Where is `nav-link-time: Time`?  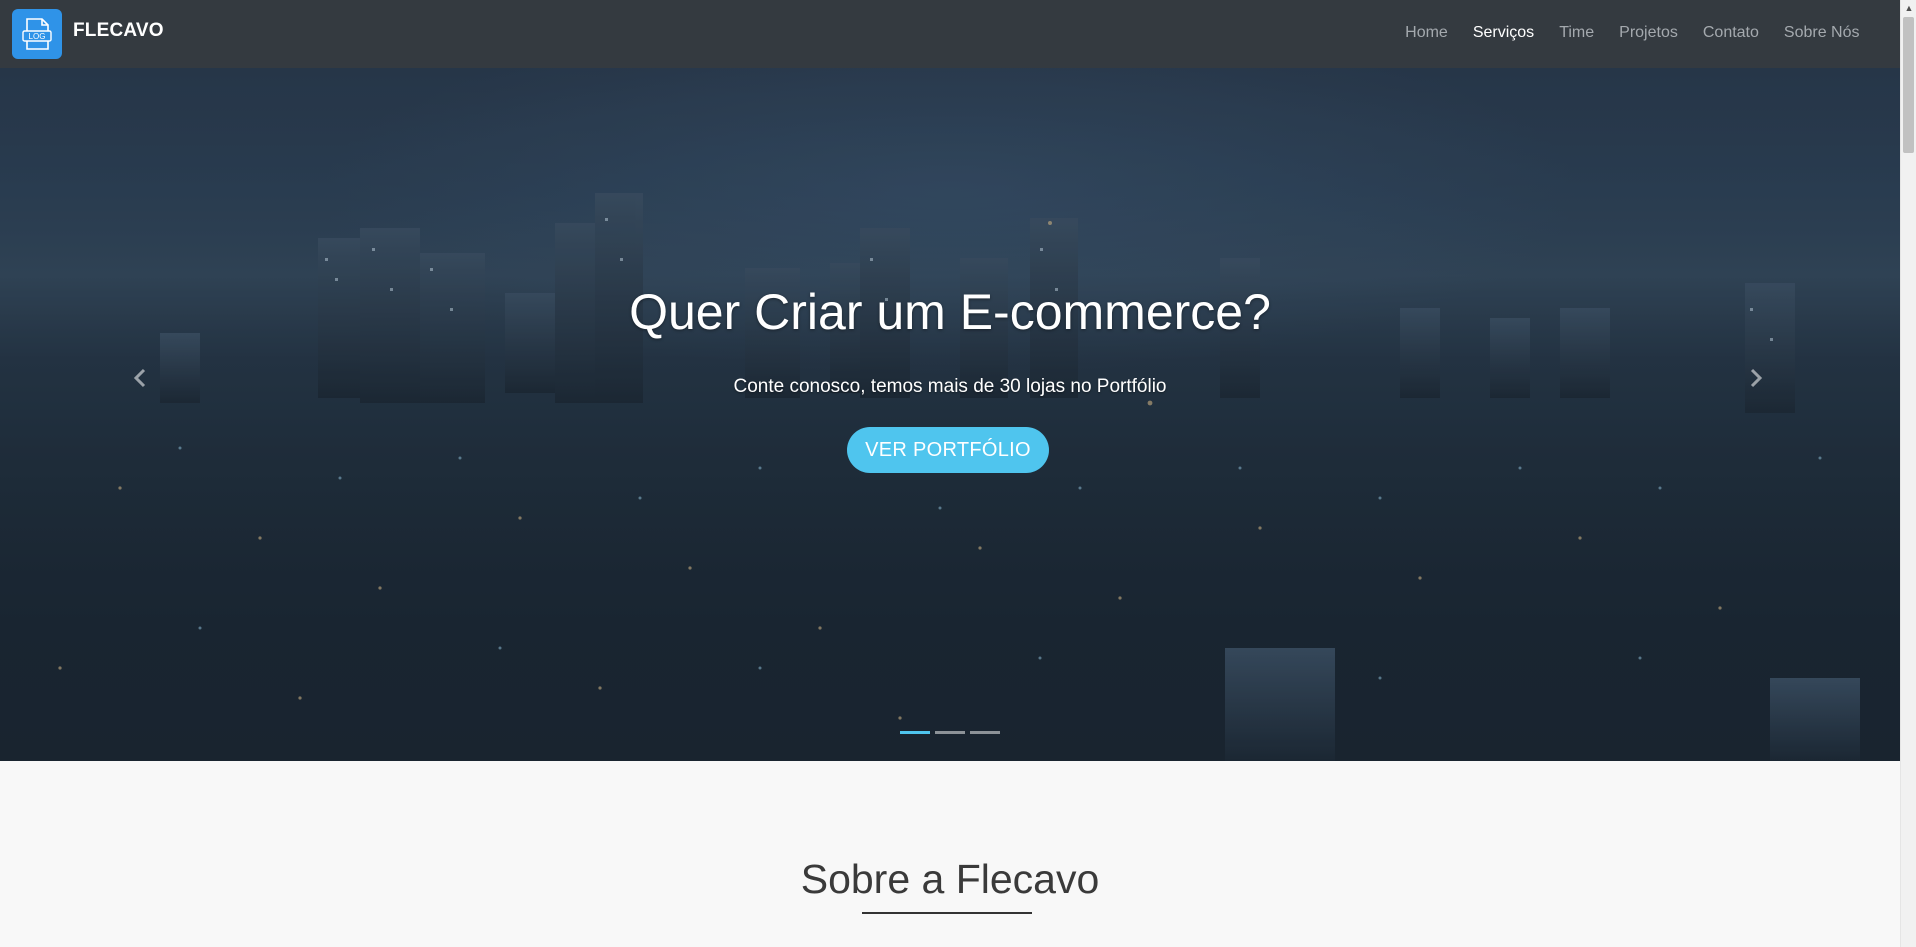 nav-link-time: Time is located at coordinates (1577, 33).